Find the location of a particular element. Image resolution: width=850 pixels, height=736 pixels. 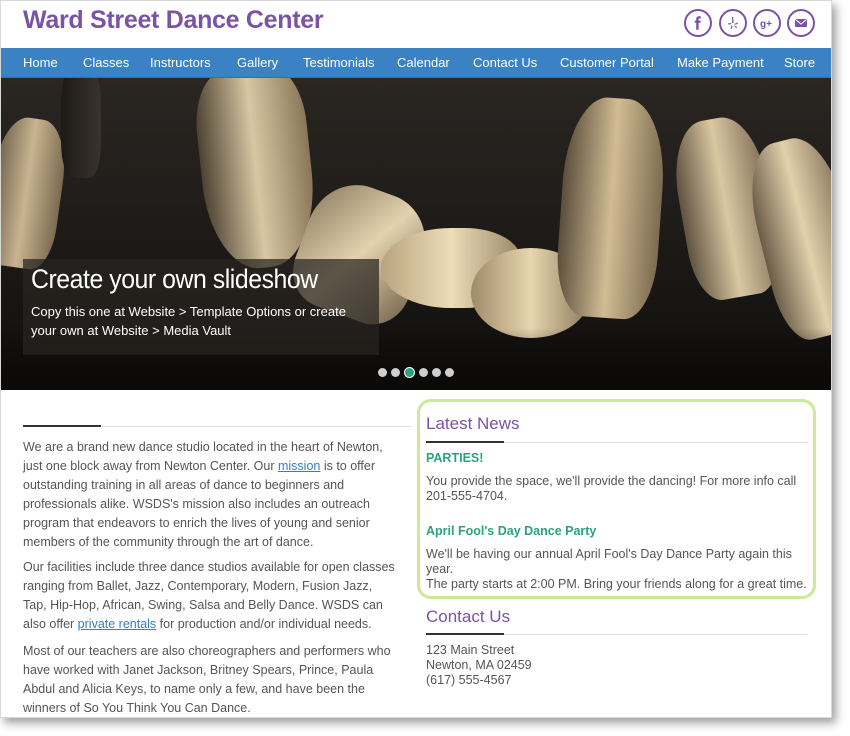

google-plus-icon: g+ is located at coordinates (767, 23).